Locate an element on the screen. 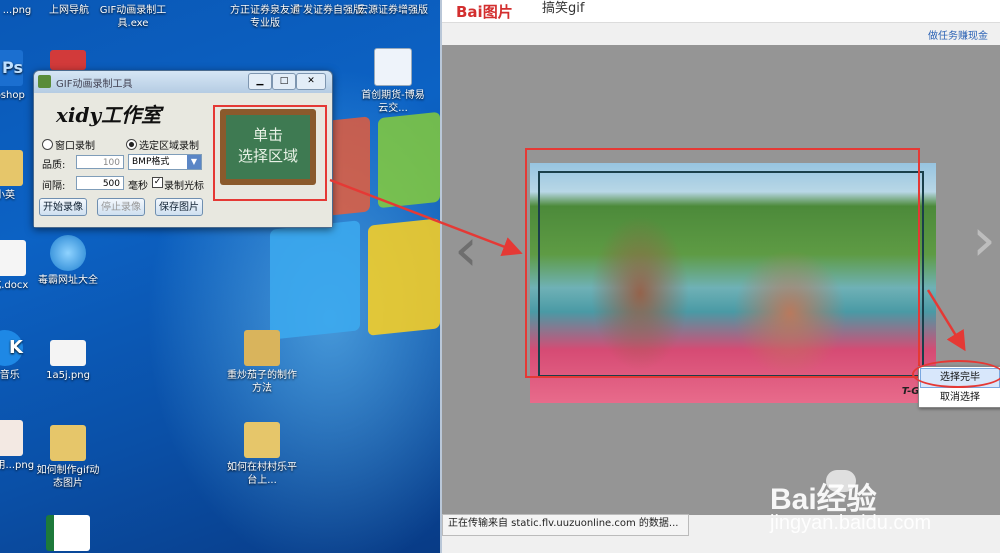  start-record-button: 开始录像 is located at coordinates (63, 207).